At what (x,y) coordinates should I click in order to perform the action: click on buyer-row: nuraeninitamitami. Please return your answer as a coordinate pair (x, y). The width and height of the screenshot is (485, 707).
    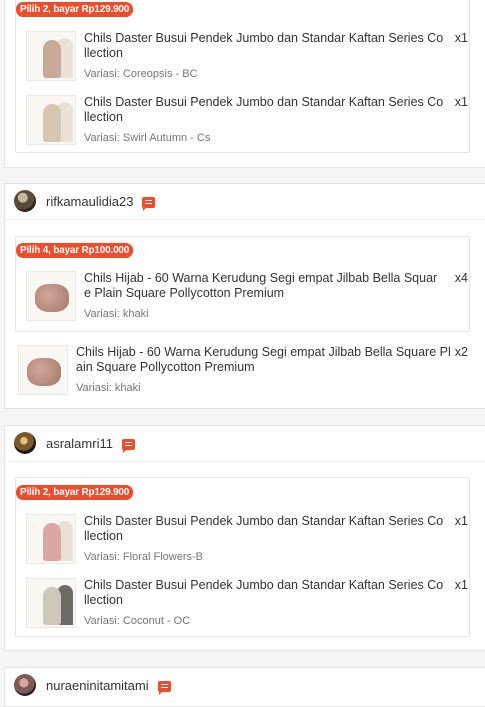
    Looking at the image, I should click on (92, 685).